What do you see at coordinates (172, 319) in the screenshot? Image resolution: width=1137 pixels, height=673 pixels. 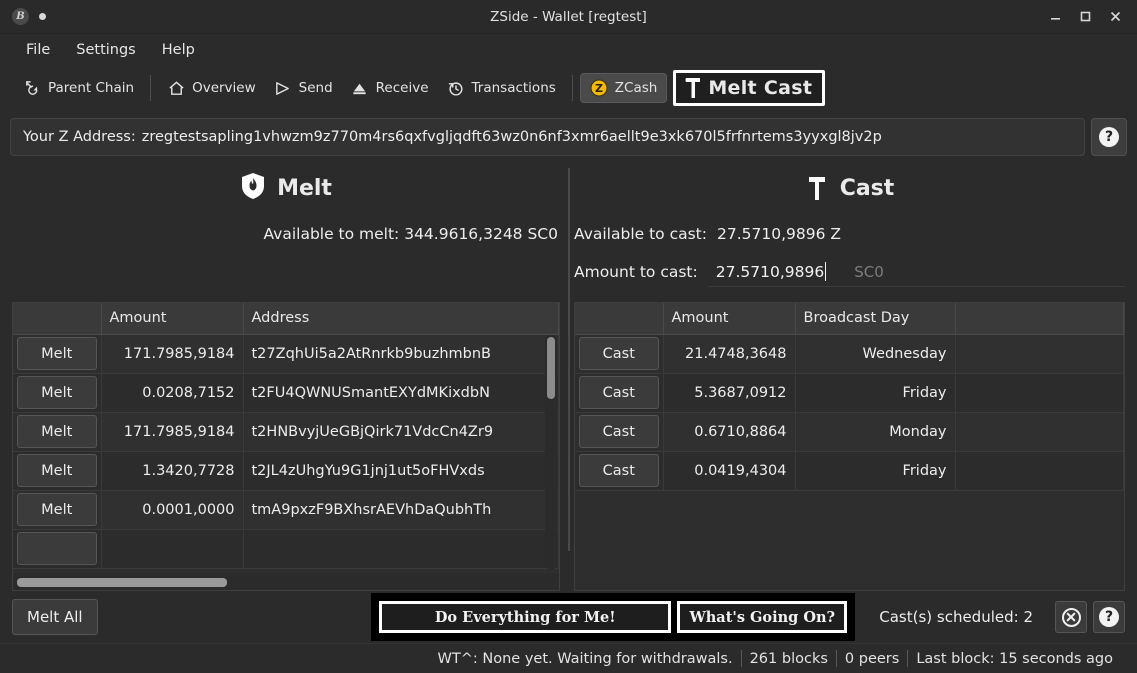 I see `melt-col-amount: Amount` at bounding box center [172, 319].